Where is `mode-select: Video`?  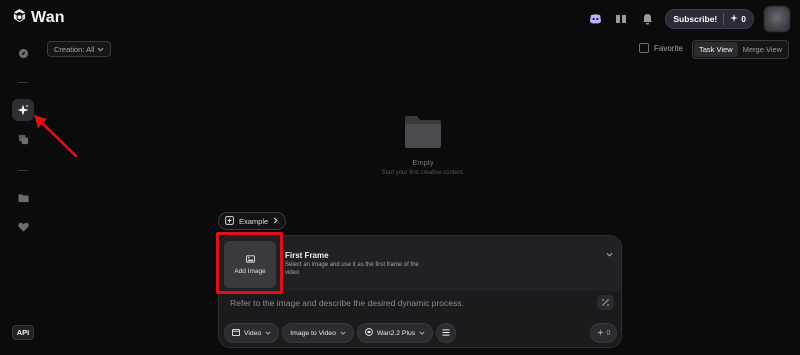
mode-select: Video is located at coordinates (252, 333).